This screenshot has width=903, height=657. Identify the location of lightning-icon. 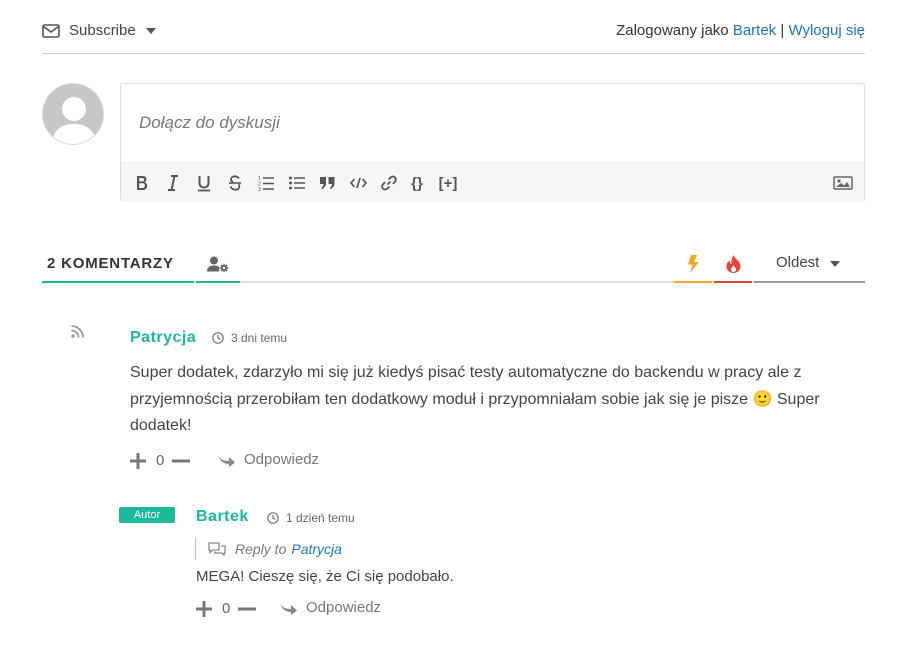
(693, 264).